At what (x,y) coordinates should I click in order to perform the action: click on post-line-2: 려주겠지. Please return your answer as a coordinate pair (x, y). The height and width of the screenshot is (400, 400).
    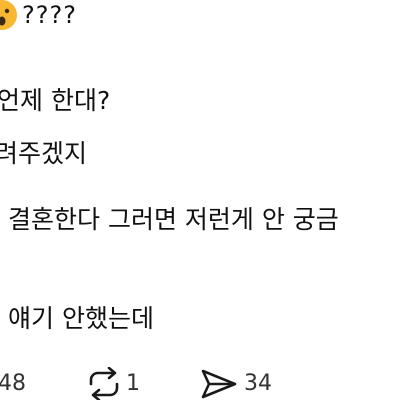
    Looking at the image, I should click on (44, 153).